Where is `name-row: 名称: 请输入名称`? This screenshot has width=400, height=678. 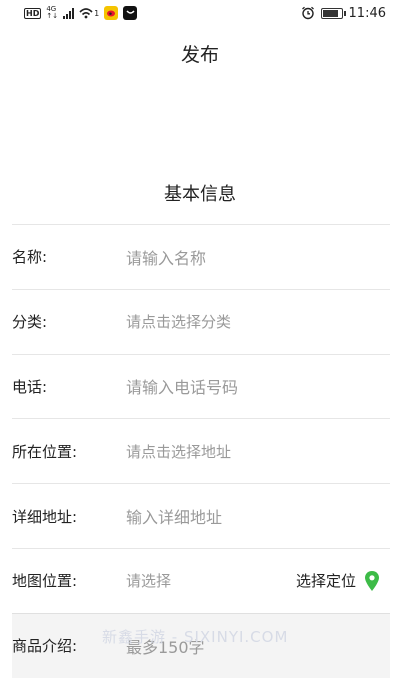
name-row: 名称: 请输入名称 is located at coordinates (201, 256).